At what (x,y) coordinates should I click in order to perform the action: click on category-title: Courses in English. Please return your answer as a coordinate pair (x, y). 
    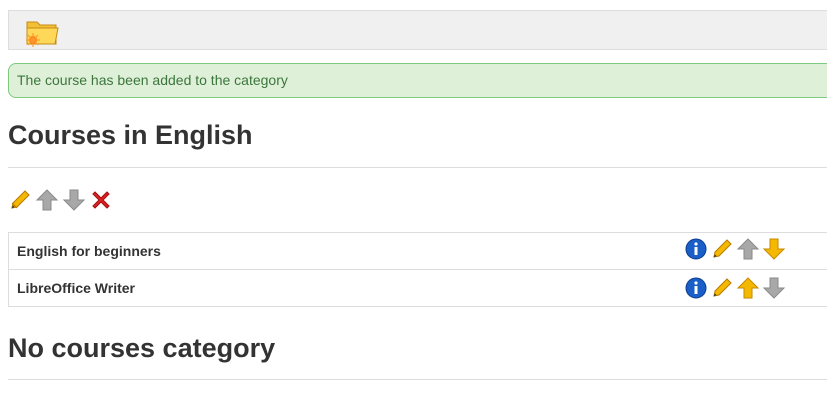
    Looking at the image, I should click on (130, 135).